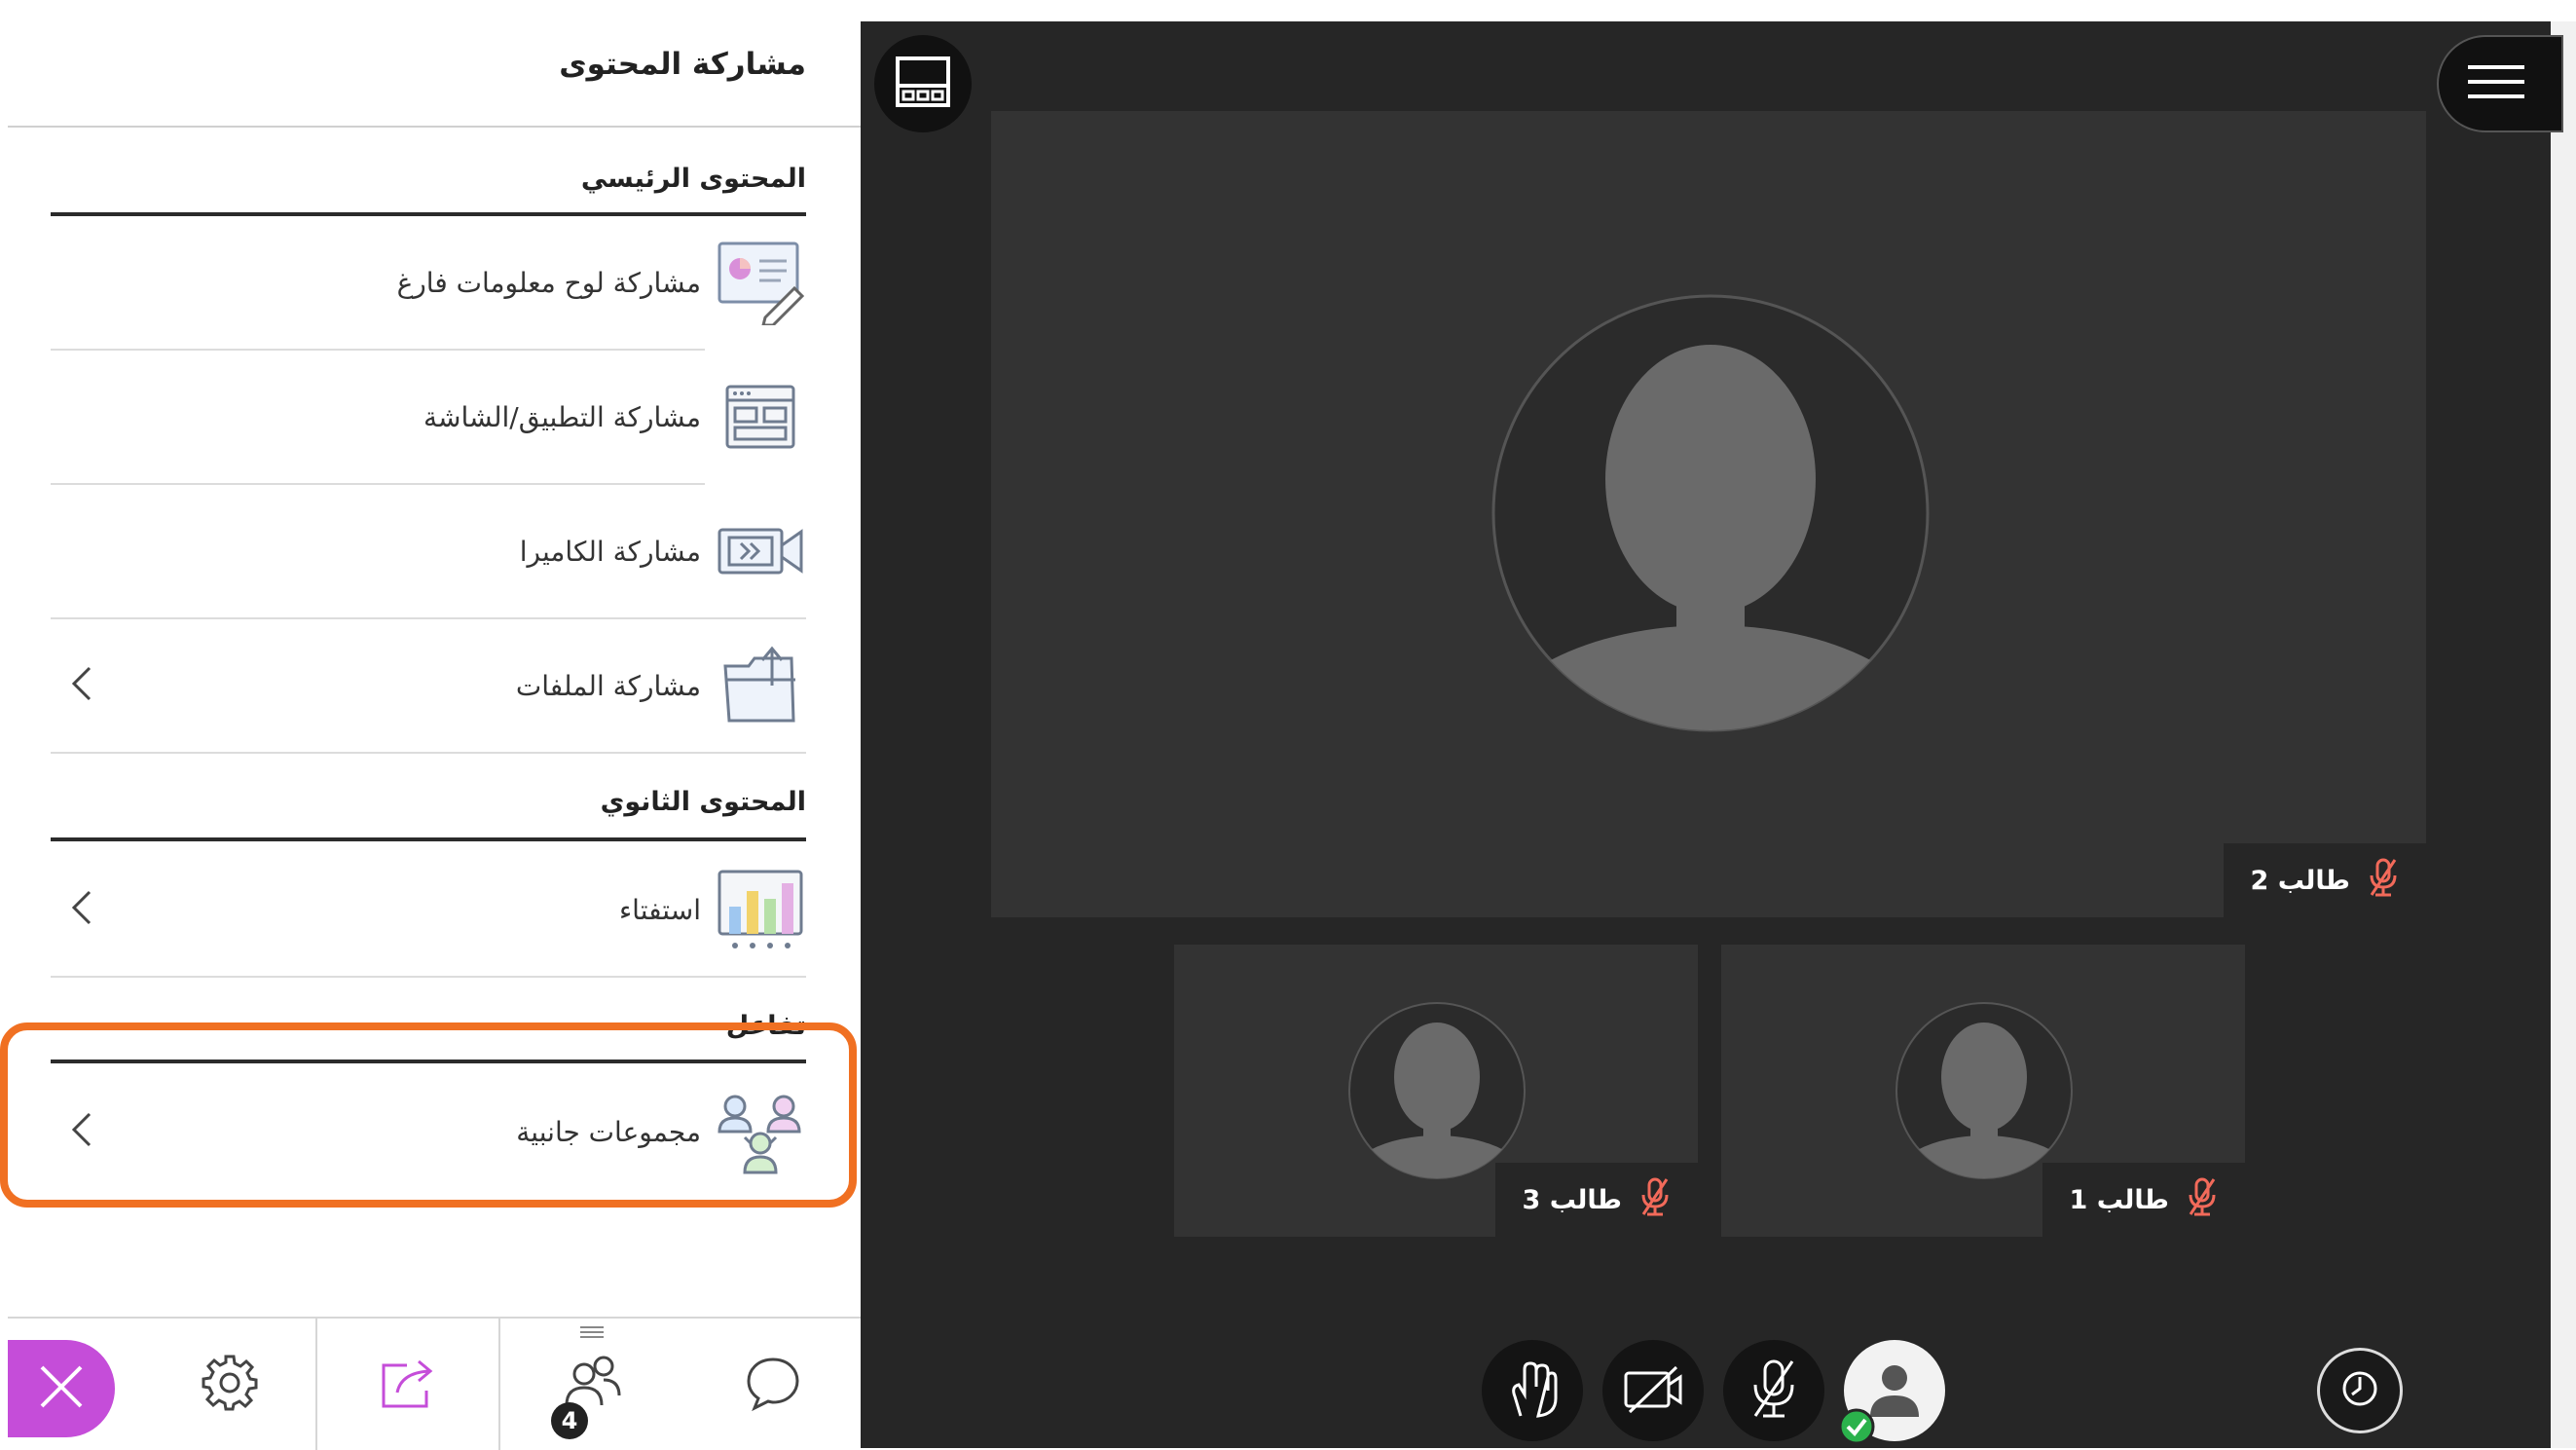 This screenshot has width=2576, height=1450. Describe the element at coordinates (760, 1131) in the screenshot. I see `breakout-groups-icon` at that location.